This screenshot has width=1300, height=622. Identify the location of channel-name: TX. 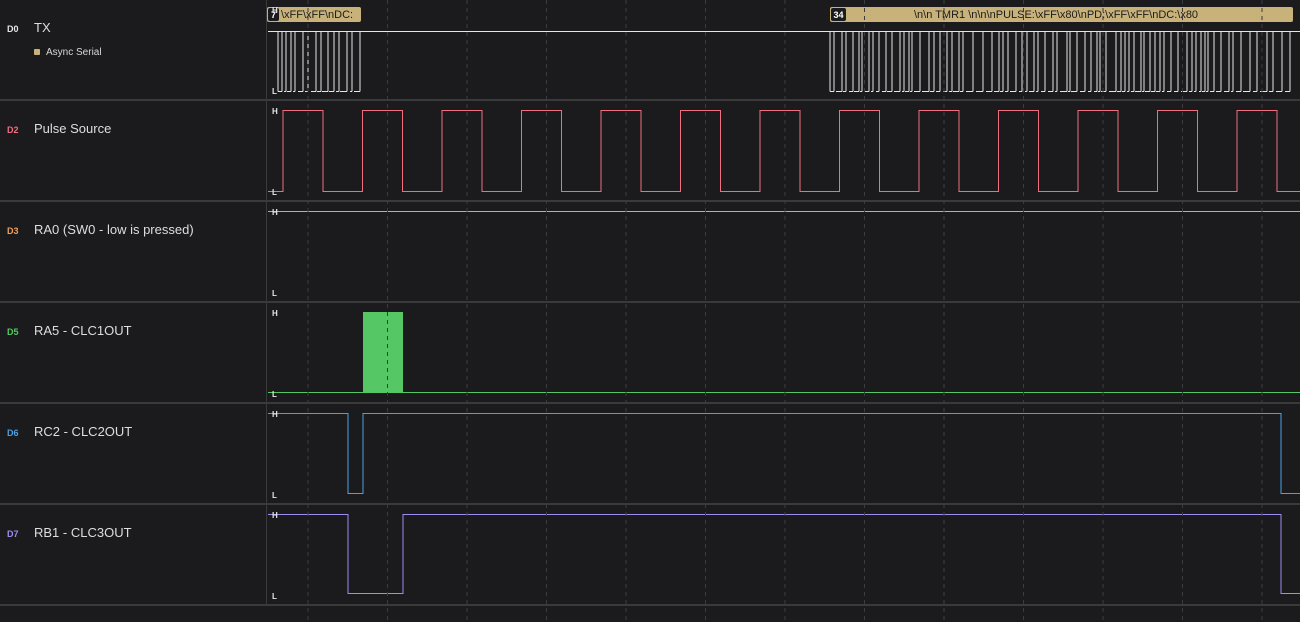
(42, 27).